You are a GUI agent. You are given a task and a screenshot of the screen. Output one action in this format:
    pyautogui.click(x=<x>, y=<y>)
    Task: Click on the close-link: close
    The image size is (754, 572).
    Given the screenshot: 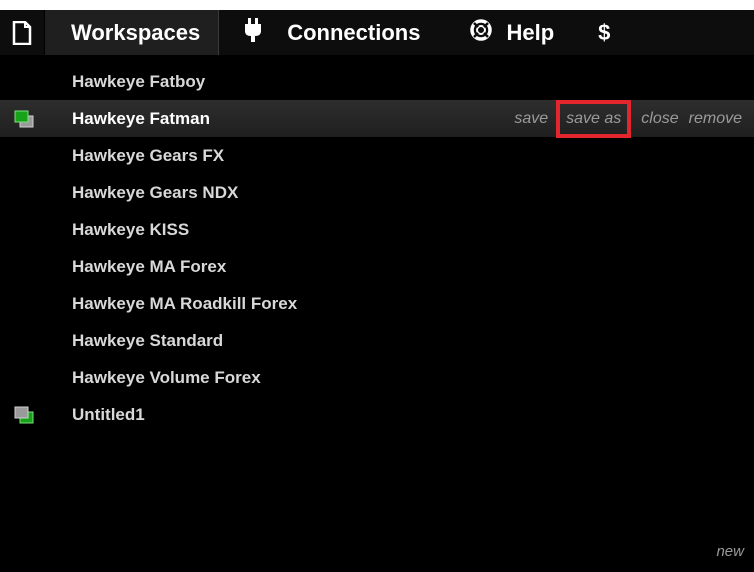 What is the action you would take?
    pyautogui.click(x=659, y=119)
    